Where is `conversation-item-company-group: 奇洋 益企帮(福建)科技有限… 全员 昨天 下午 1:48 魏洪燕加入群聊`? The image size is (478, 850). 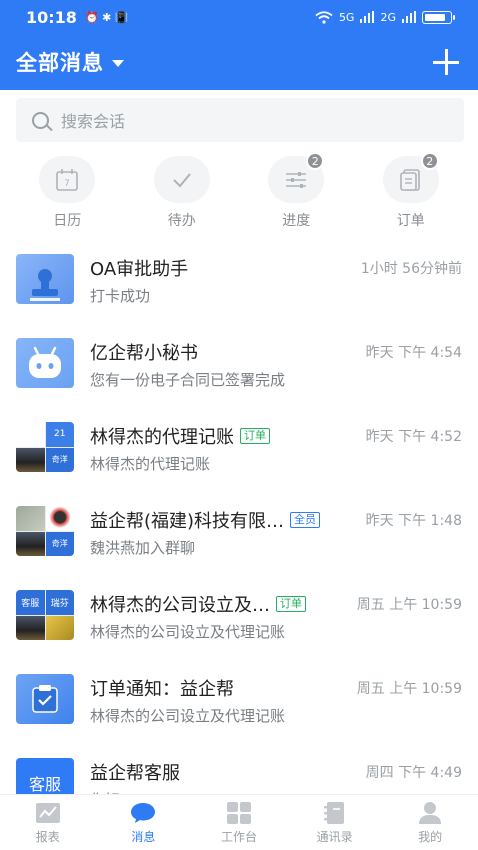
conversation-item-company-group: 奇洋 益企帮(福建)科技有限… 全员 昨天 下午 1:48 魏洪燕加入群聊 is located at coordinates (239, 532).